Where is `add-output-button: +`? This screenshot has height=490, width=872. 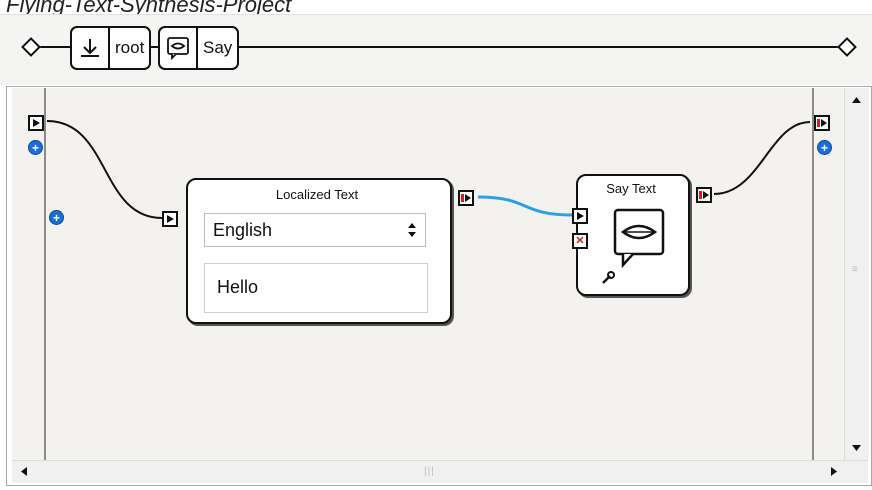
add-output-button: + is located at coordinates (824, 147).